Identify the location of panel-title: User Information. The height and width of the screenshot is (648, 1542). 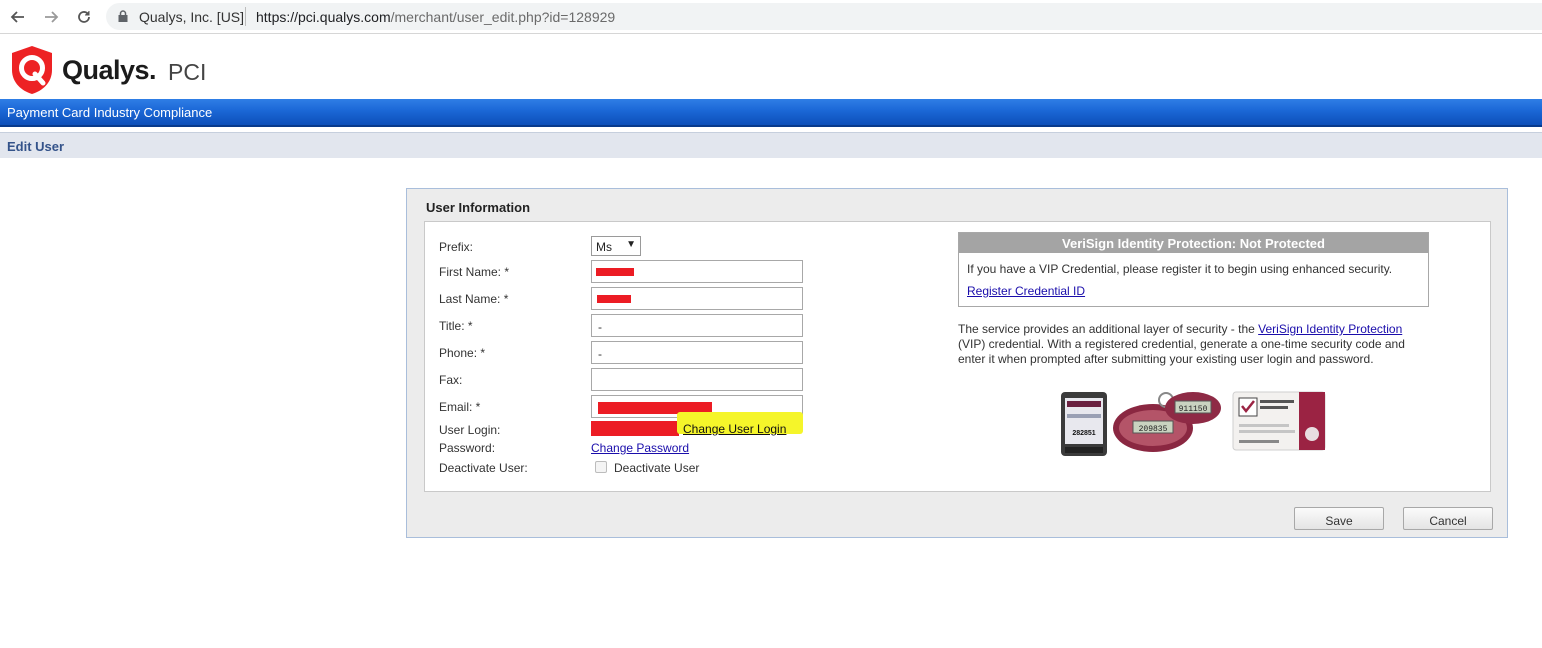
(478, 207).